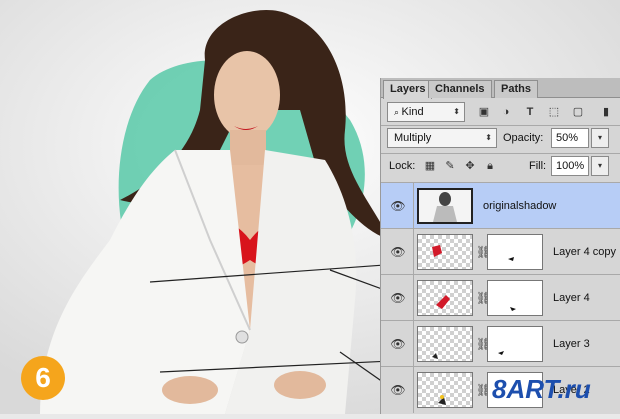 Image resolution: width=620 pixels, height=419 pixels. I want to click on fill-input: 100%, so click(570, 166).